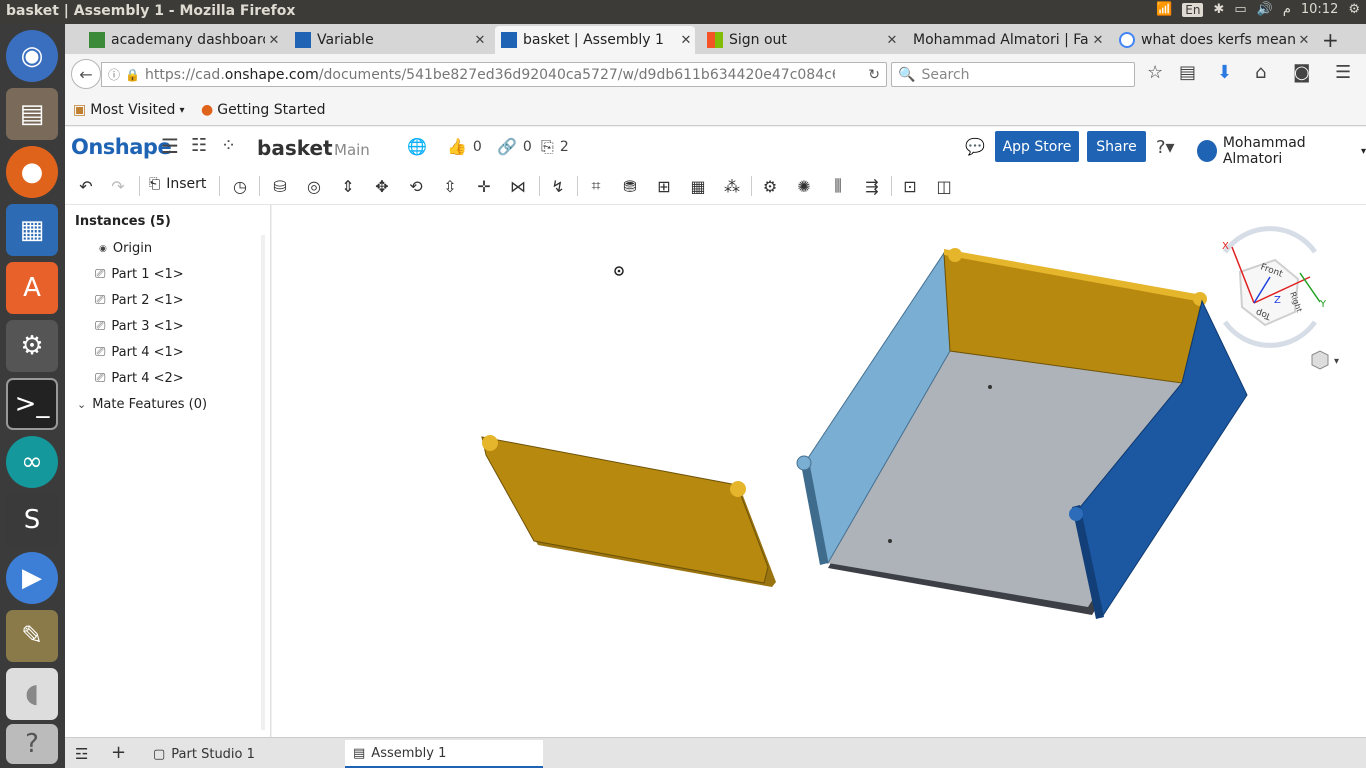 Image resolution: width=1366 pixels, height=768 pixels. What do you see at coordinates (1319, 9) in the screenshot?
I see `clock: 10:12` at bounding box center [1319, 9].